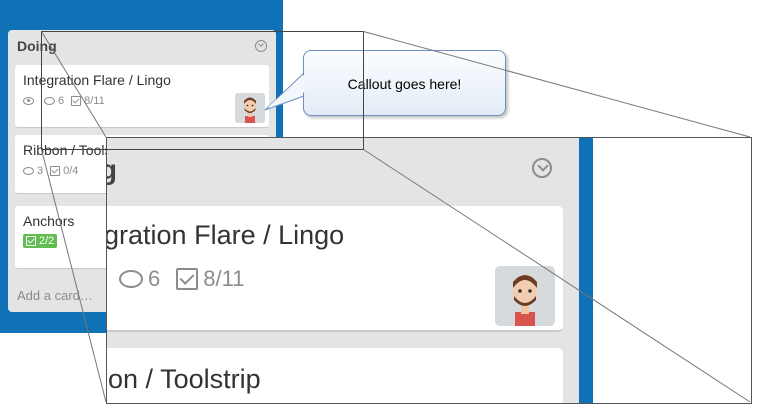  I want to click on checklist-icon, so click(187, 279).